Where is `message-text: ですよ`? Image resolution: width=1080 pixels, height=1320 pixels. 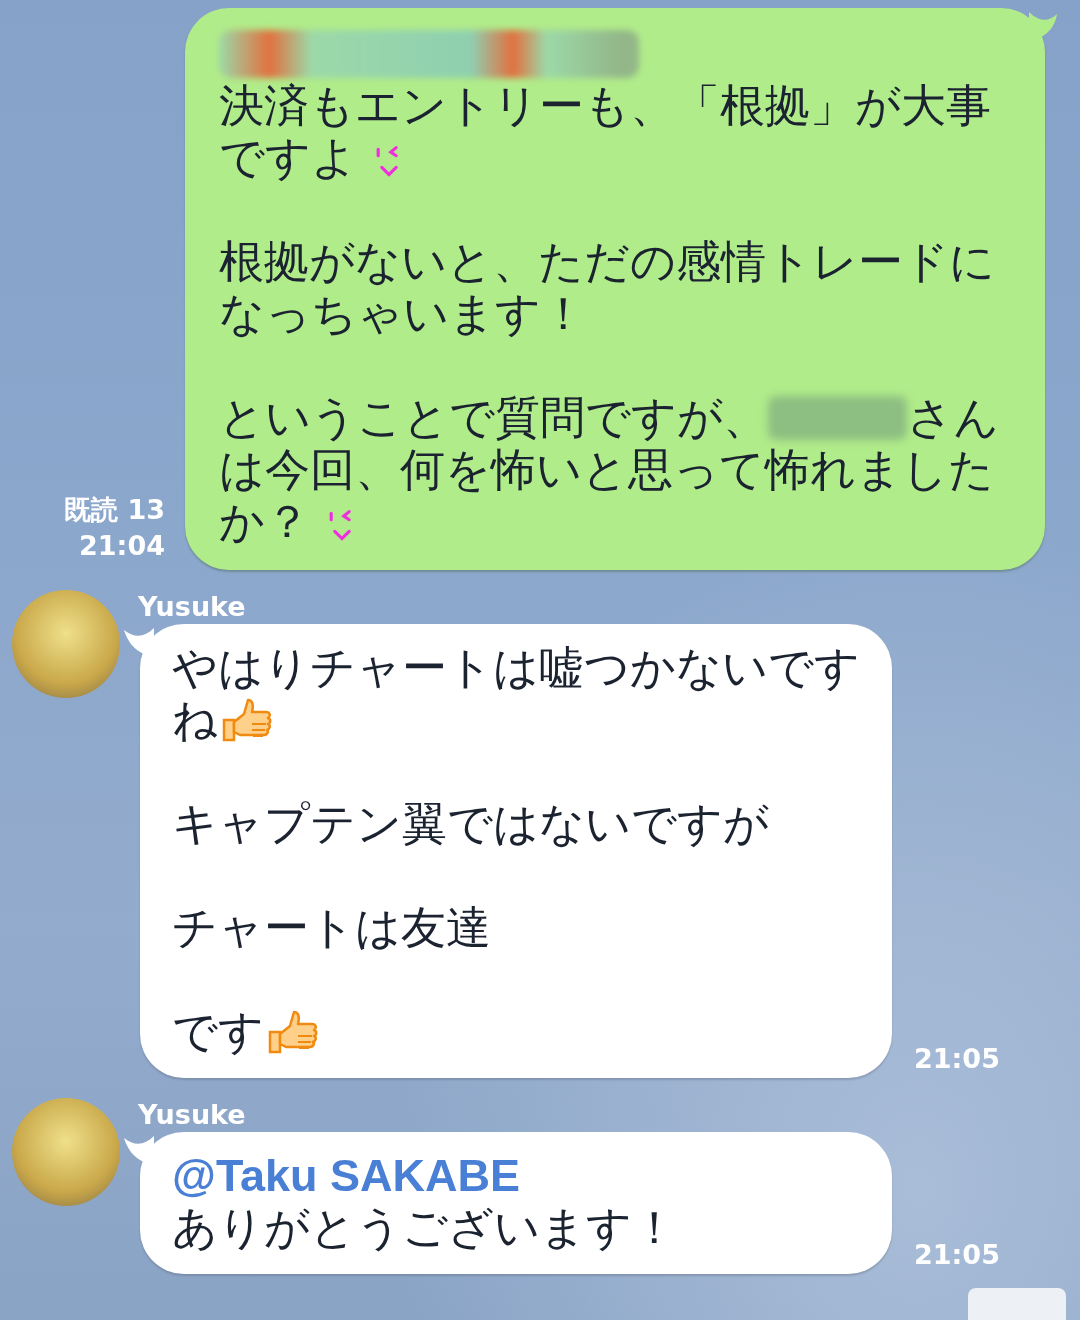 message-text: ですよ is located at coordinates (288, 158).